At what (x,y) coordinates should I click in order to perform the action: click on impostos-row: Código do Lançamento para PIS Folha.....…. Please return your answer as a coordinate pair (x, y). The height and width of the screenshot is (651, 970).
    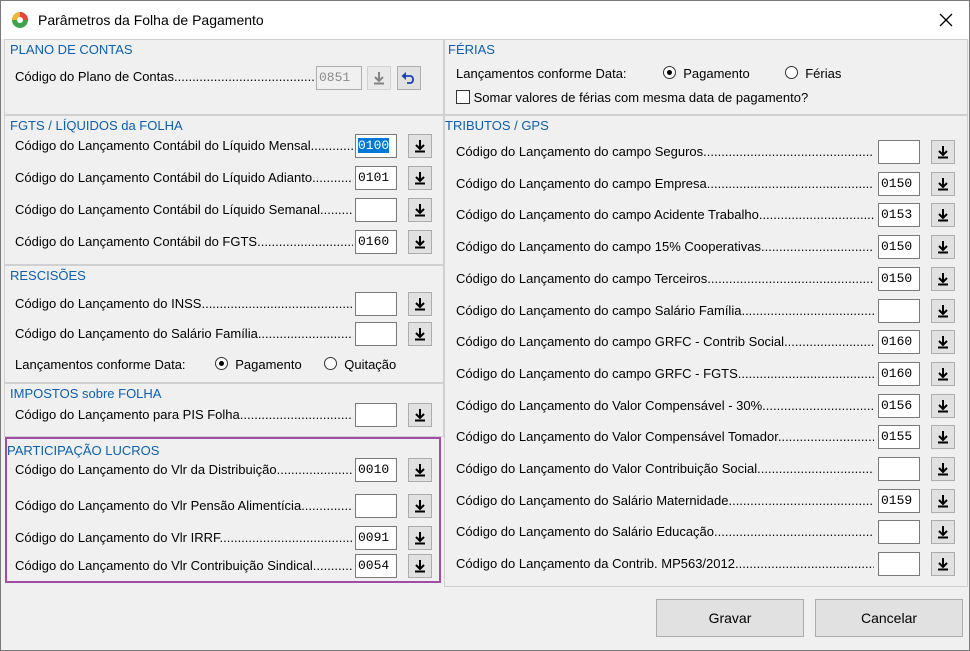
    Looking at the image, I should click on (224, 416).